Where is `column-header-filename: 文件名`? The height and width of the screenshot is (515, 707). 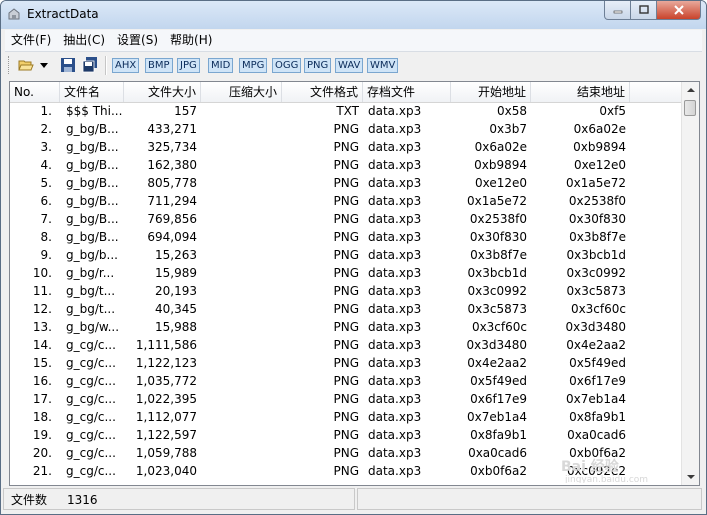 column-header-filename: 文件名 is located at coordinates (92, 92).